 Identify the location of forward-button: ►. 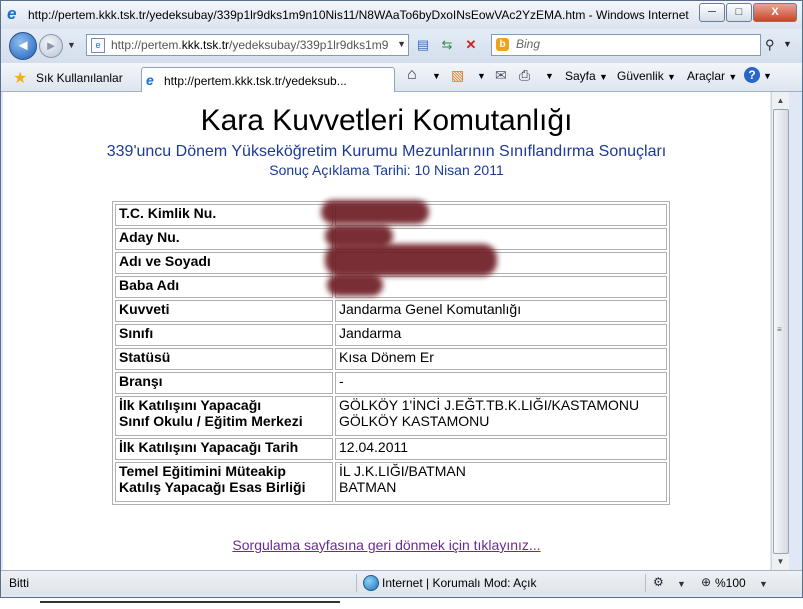
(51, 46).